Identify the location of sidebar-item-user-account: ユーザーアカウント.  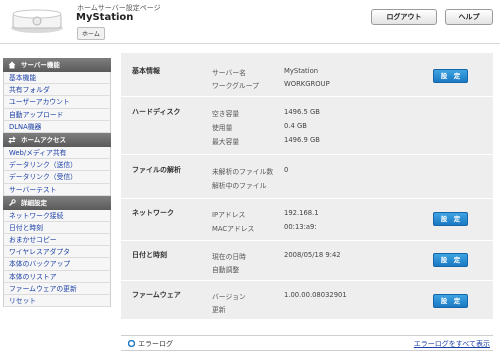
(57, 102).